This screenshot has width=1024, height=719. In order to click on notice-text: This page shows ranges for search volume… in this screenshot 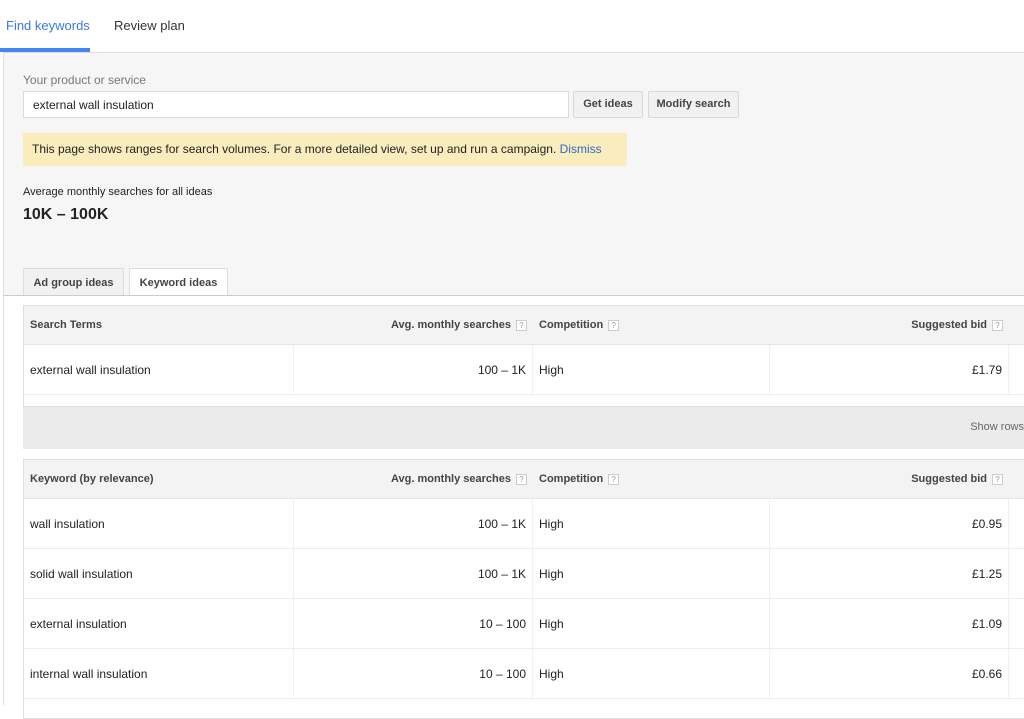, I will do `click(294, 149)`.